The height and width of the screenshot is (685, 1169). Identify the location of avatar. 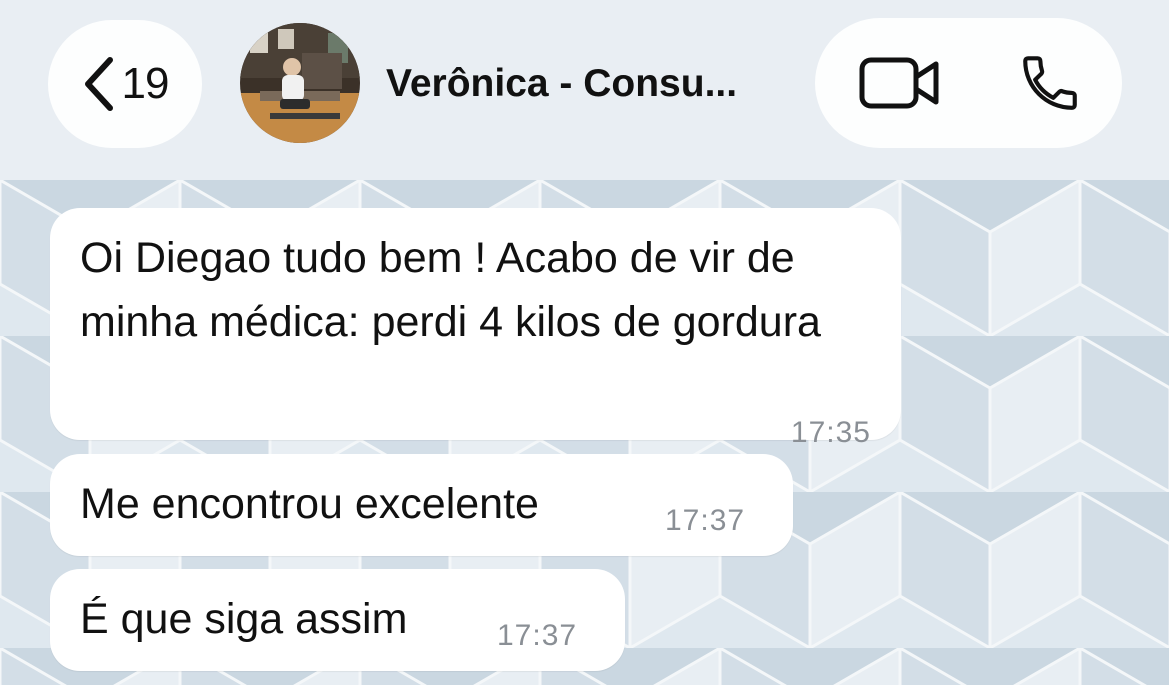
(300, 83).